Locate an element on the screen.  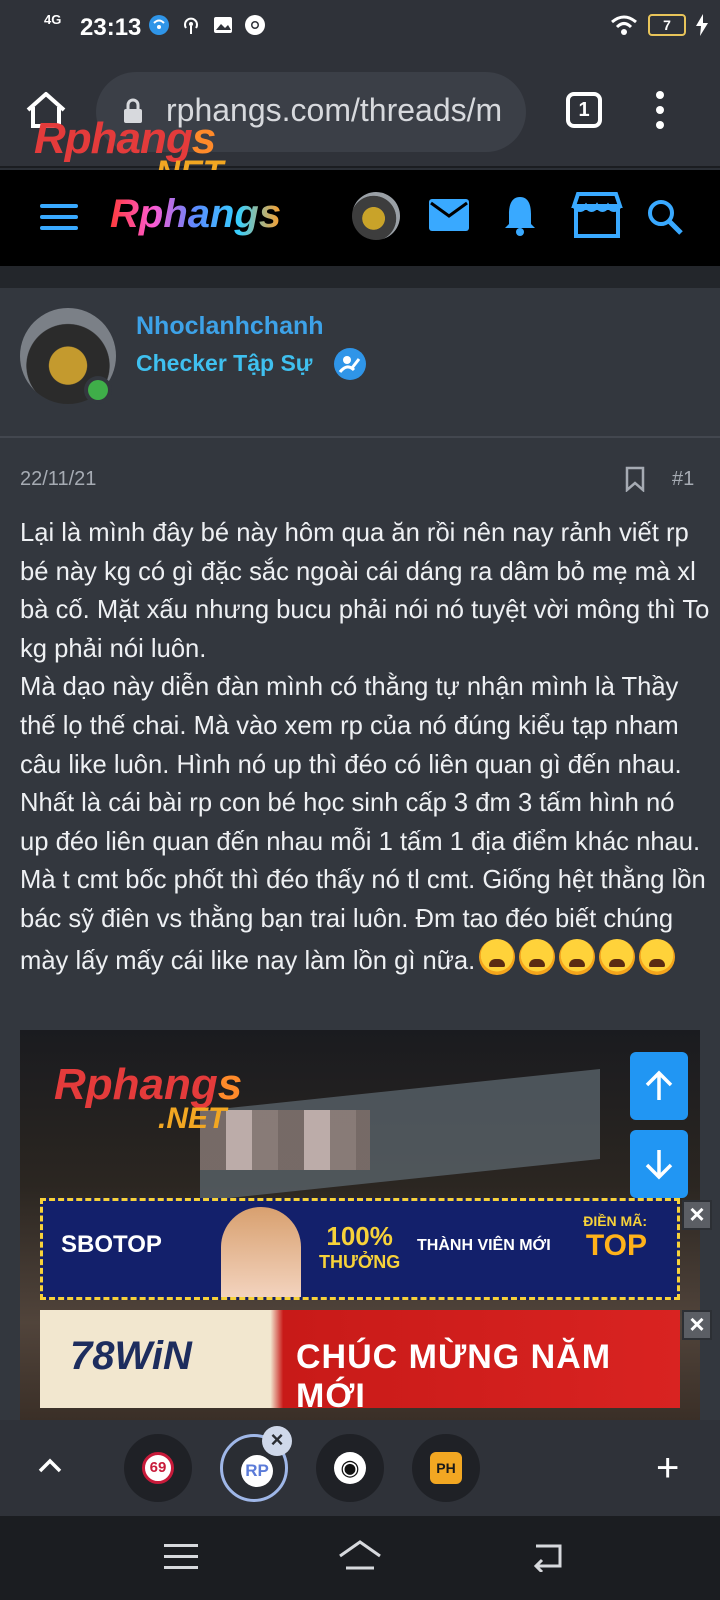
battery-indicator: 7 is located at coordinates (667, 25).